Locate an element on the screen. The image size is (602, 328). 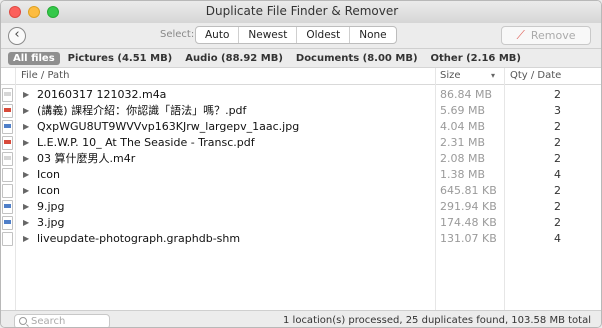
file-name: 3.jpg is located at coordinates (51, 222).